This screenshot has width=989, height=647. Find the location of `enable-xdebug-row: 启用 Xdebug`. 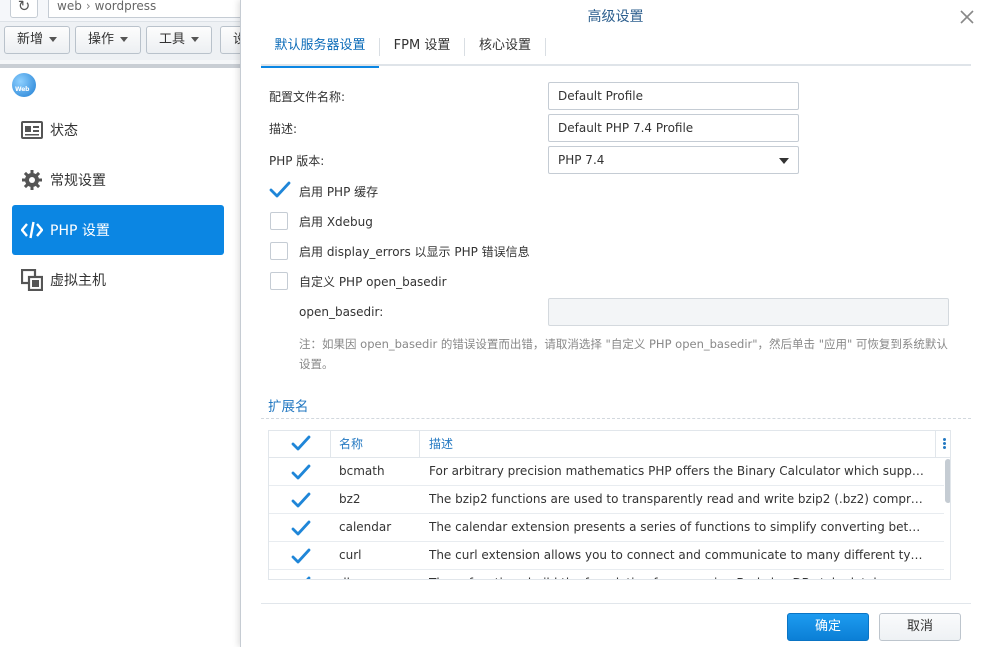

enable-xdebug-row: 启用 Xdebug is located at coordinates (321, 221).